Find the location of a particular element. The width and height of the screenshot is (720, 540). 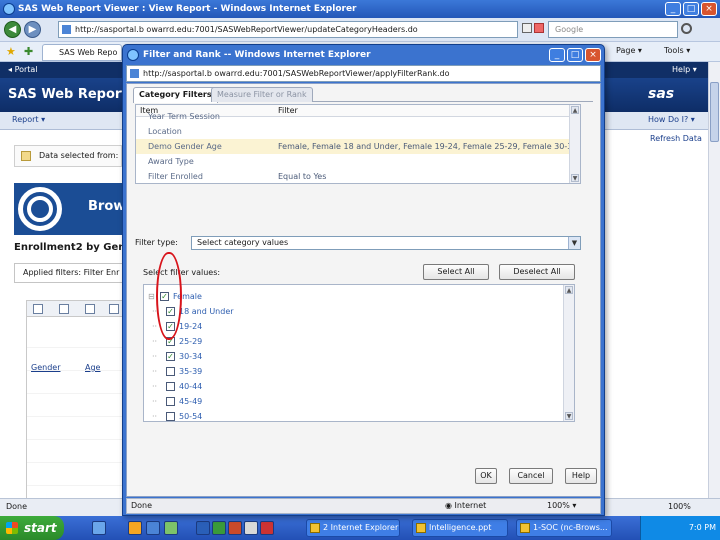

chevron-down-icon: ▼ is located at coordinates (574, 243).